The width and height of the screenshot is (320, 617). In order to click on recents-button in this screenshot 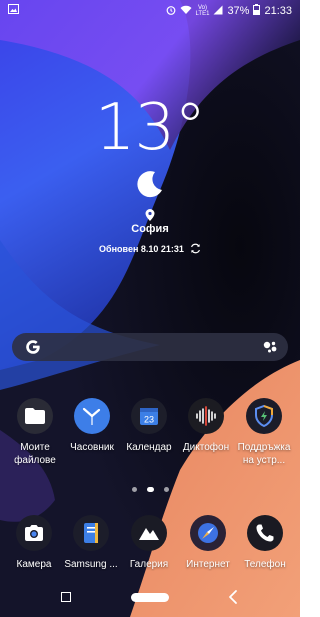, I will do `click(66, 597)`.